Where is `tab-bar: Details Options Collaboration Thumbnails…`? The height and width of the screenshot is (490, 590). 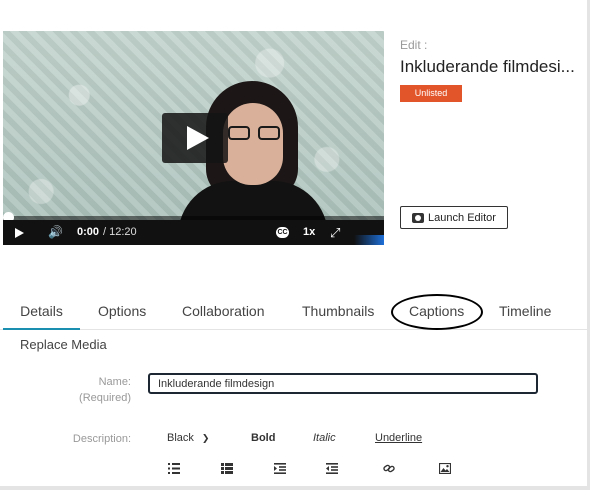
tab-bar: Details Options Collaboration Thumbnails… is located at coordinates (293, 316).